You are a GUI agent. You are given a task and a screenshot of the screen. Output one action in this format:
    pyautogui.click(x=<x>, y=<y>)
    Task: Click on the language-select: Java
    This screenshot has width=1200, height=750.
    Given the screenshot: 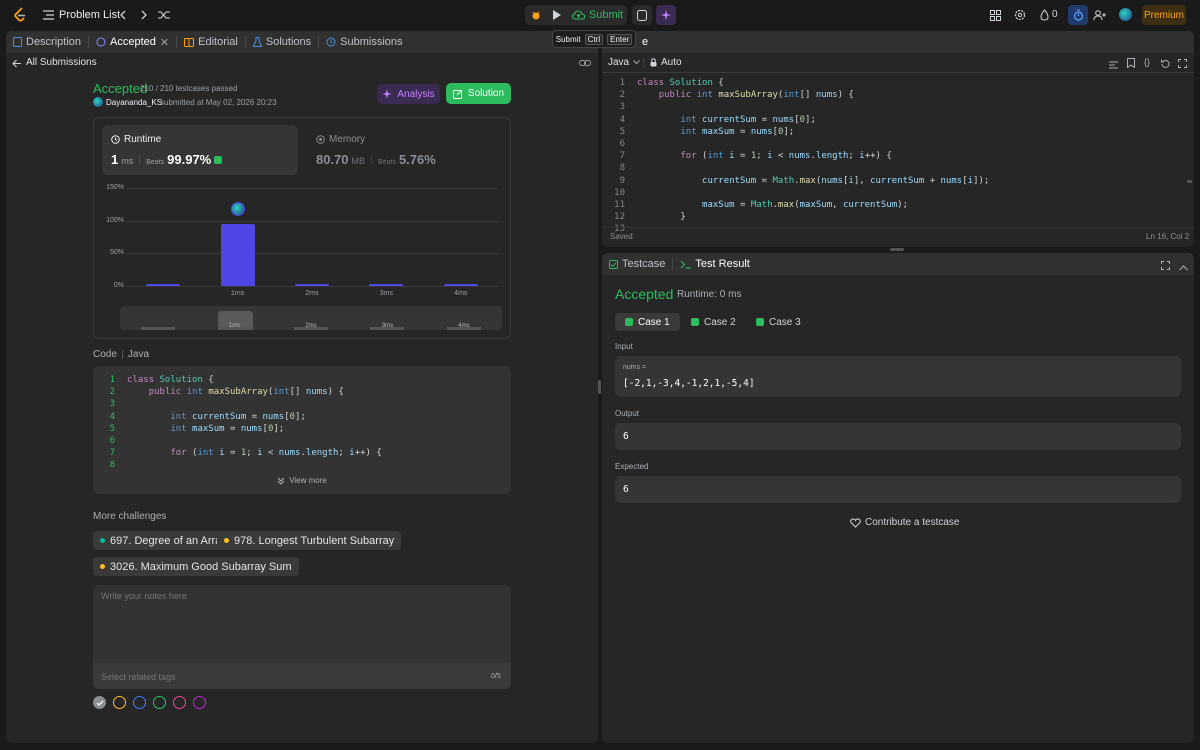 What is the action you would take?
    pyautogui.click(x=624, y=62)
    